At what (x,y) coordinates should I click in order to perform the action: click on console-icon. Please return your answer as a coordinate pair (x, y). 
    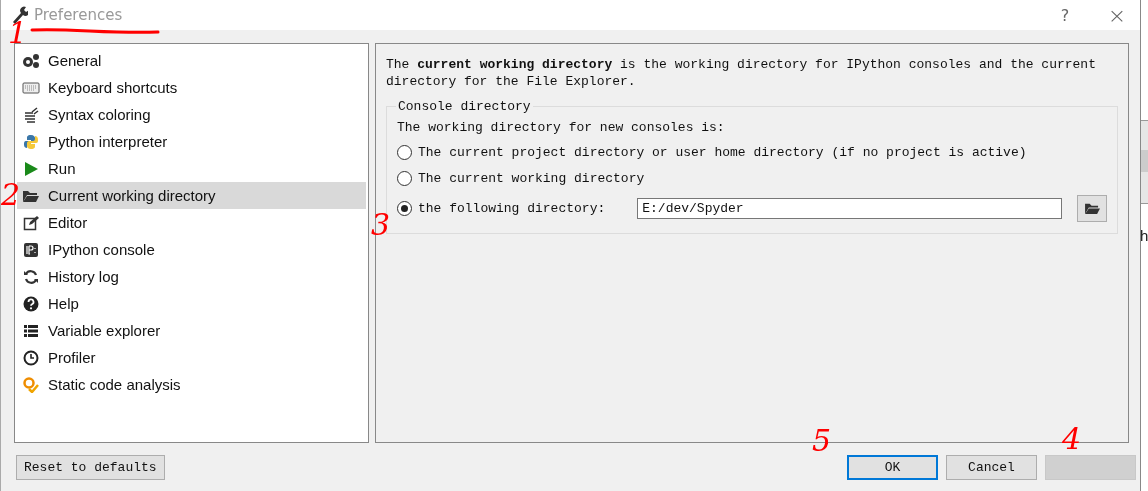
    Looking at the image, I should click on (31, 249).